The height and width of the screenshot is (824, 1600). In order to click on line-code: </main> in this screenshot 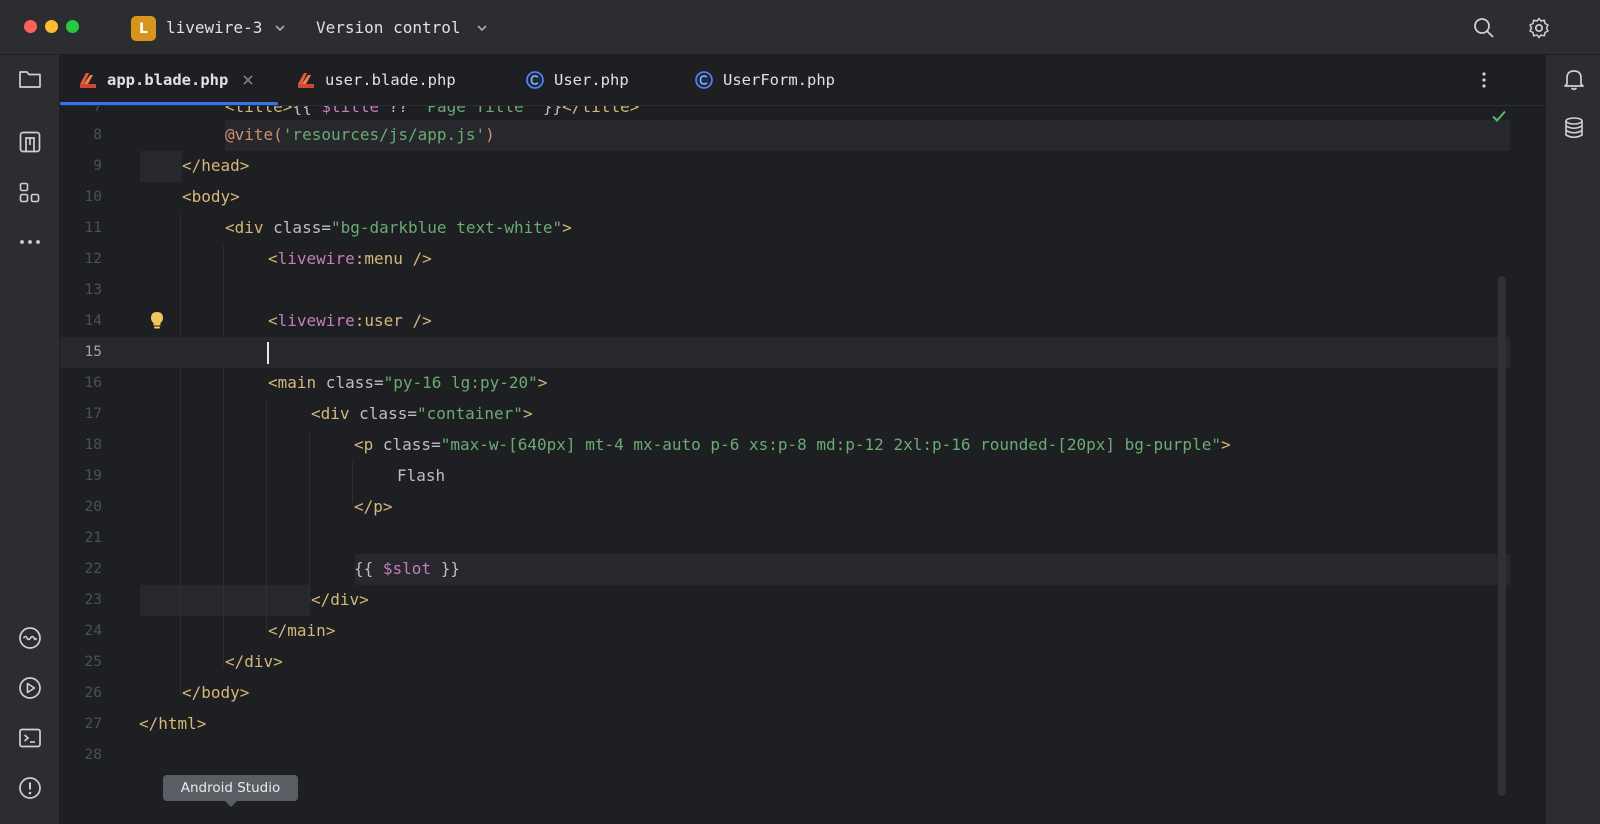, I will do `click(302, 630)`.